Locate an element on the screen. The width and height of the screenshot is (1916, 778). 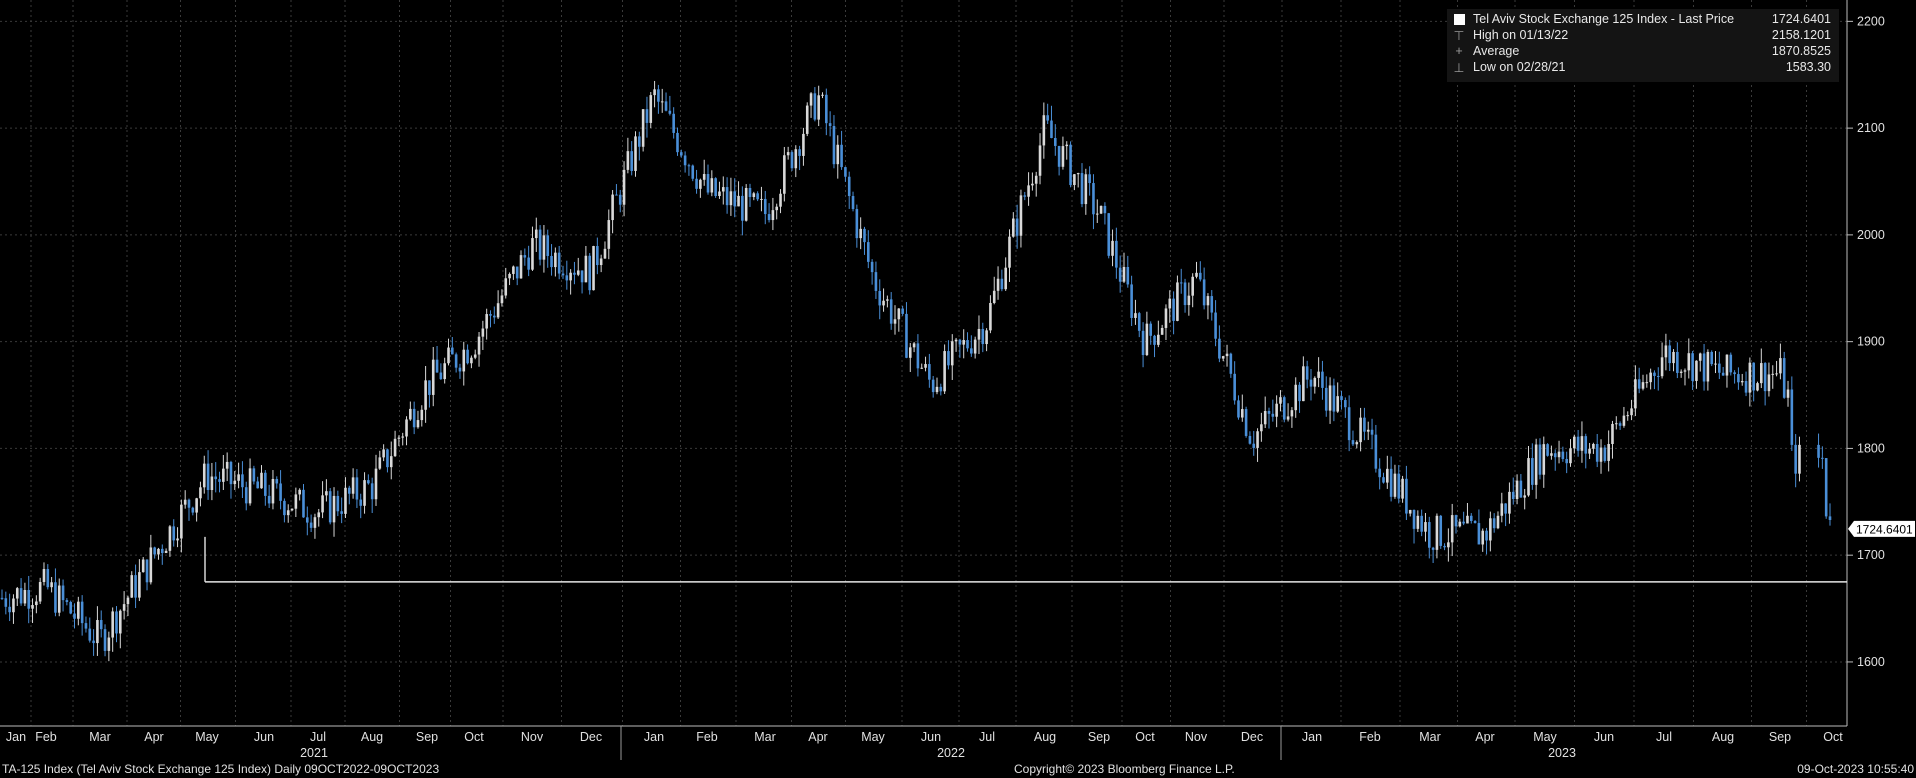
x-tick-label: Oct is located at coordinates (1145, 737).